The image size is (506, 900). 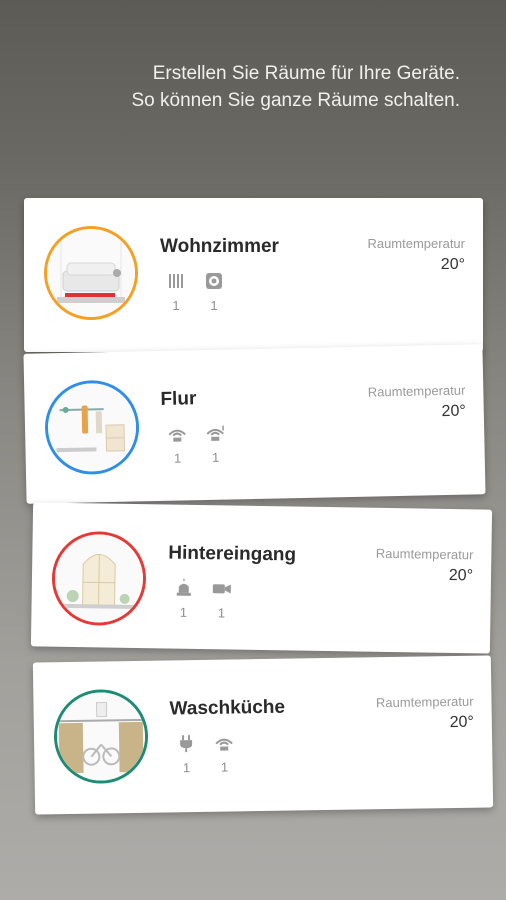 What do you see at coordinates (215, 444) in the screenshot?
I see `device-motion-sensor-alt: 1` at bounding box center [215, 444].